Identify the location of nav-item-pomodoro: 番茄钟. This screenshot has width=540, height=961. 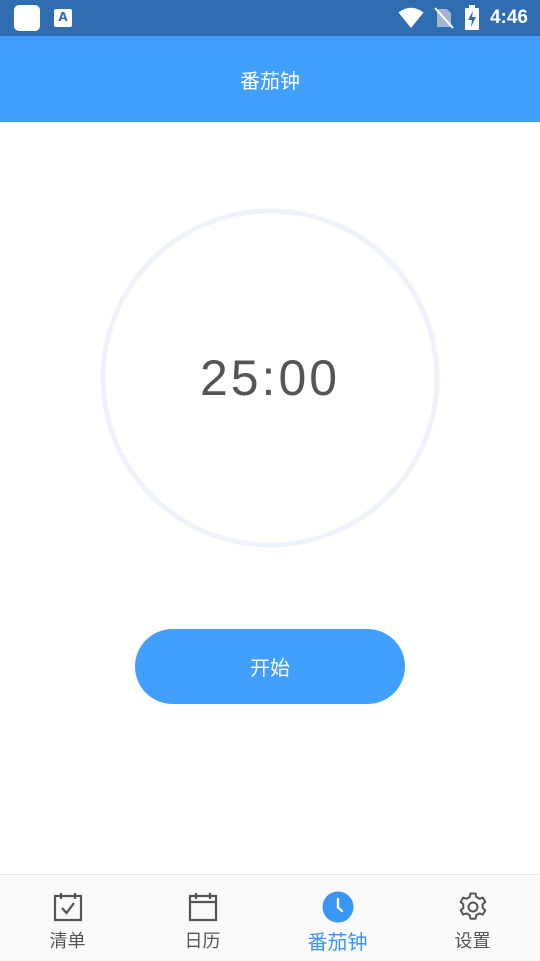
(337, 918).